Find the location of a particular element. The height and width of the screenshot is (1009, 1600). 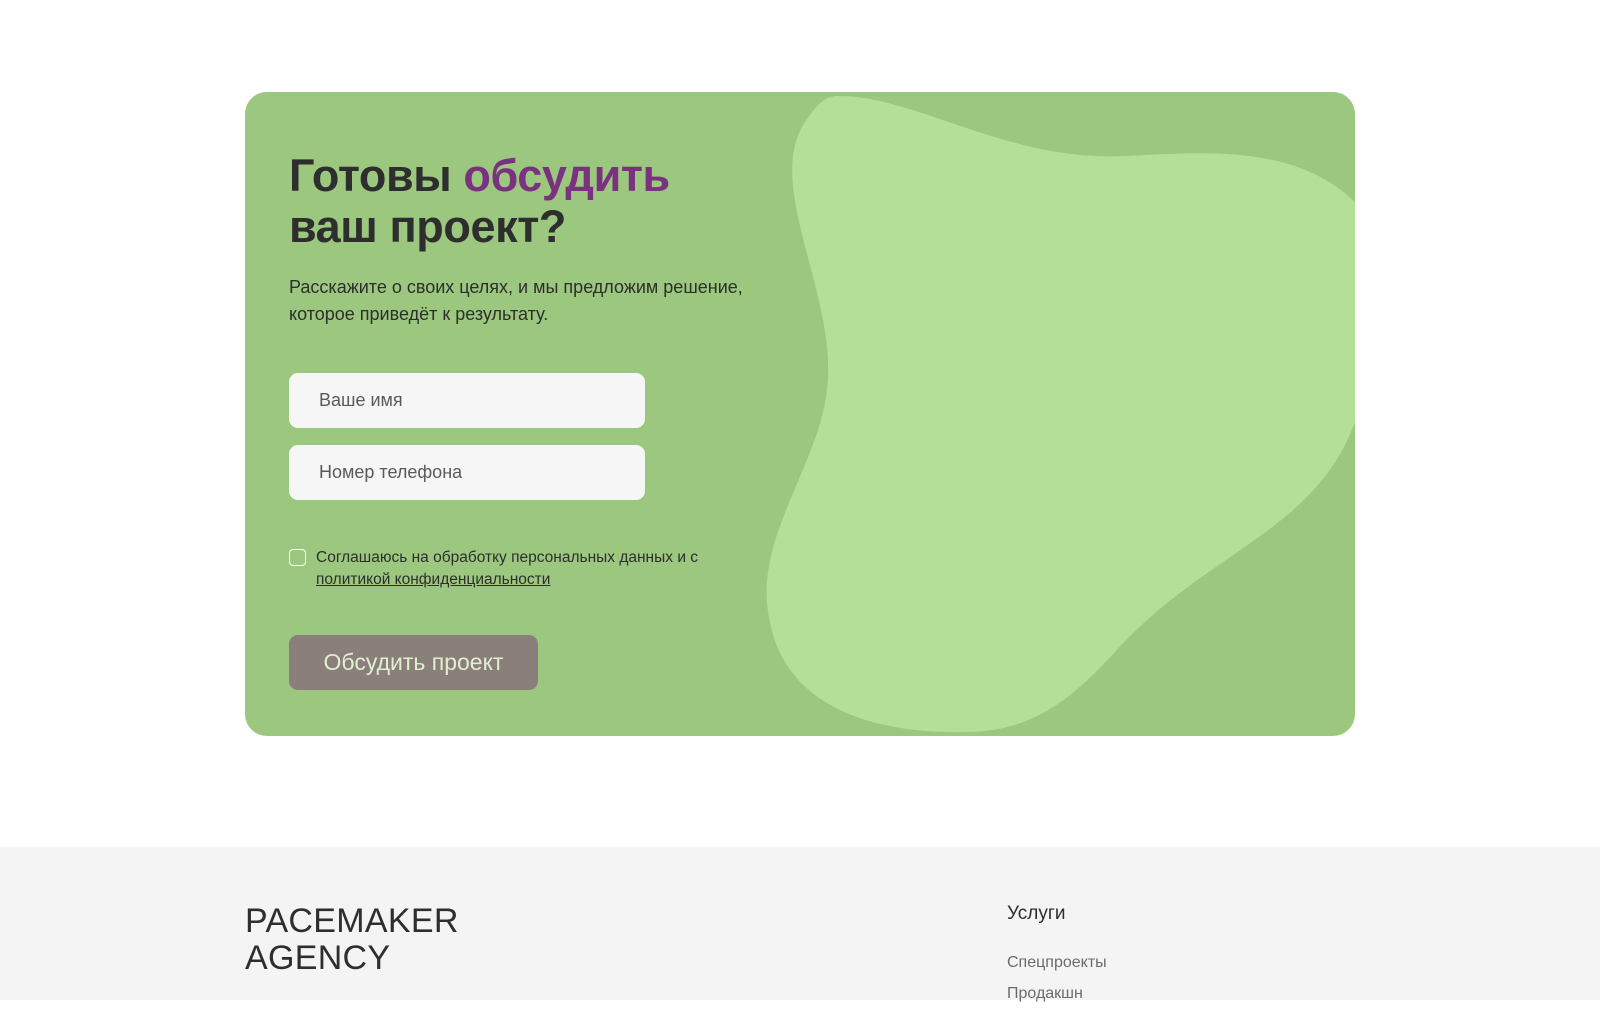

logo-line1: PACEMAKER is located at coordinates (352, 921).